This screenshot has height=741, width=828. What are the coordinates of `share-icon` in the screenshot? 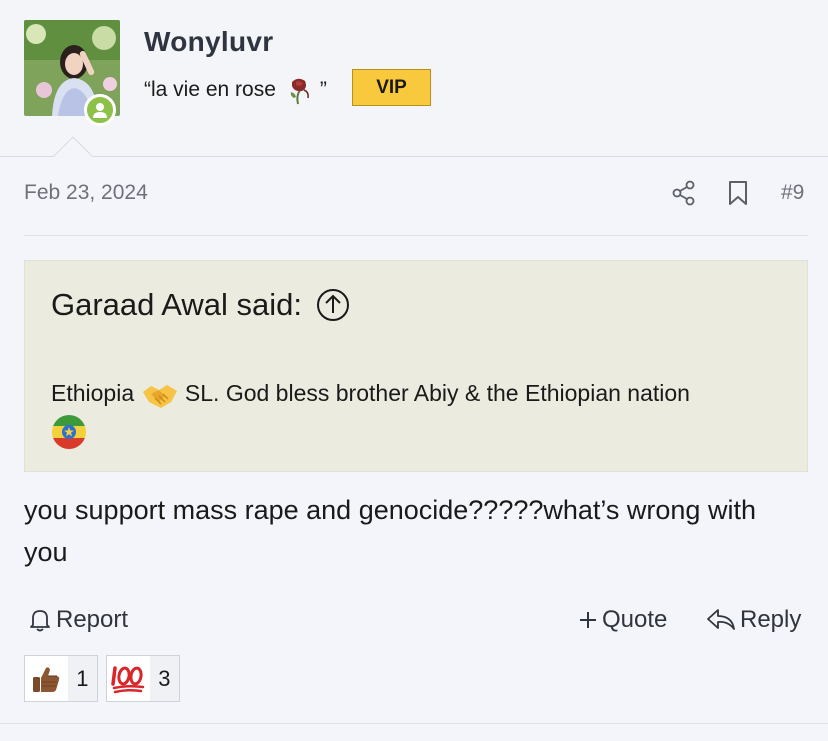 It's located at (684, 193).